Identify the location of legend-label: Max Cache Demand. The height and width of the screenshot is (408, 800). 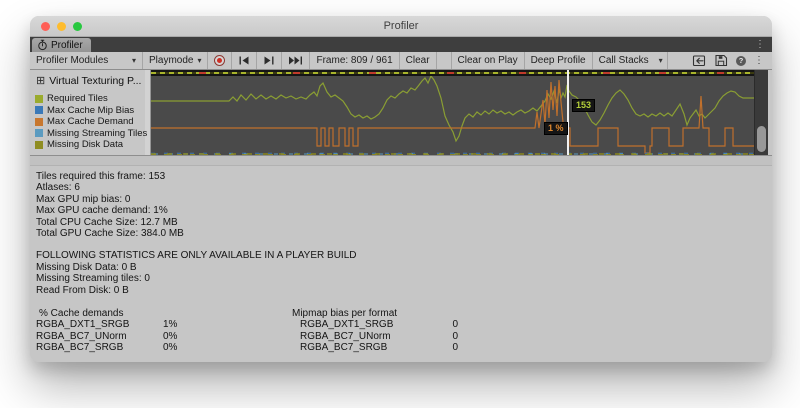
(90, 122).